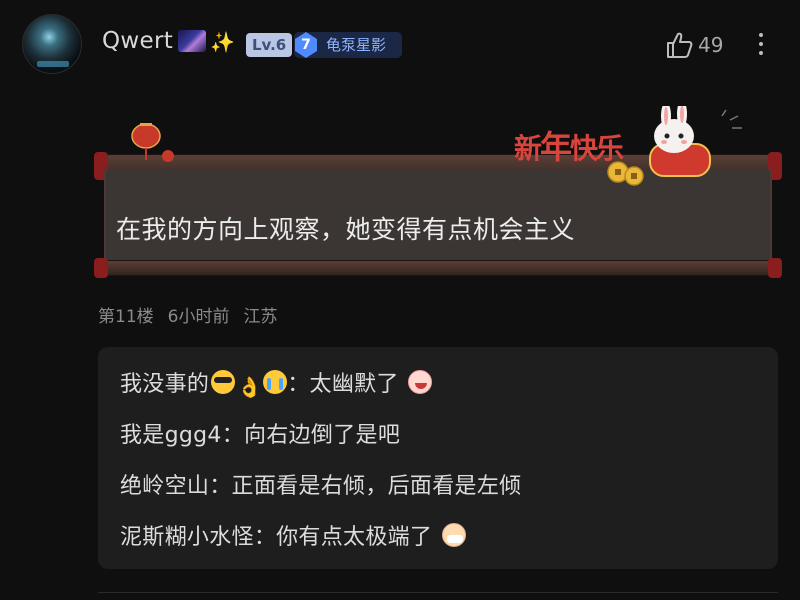 The image size is (800, 600). Describe the element at coordinates (137, 41) in the screenshot. I see `username: Qwert` at that location.